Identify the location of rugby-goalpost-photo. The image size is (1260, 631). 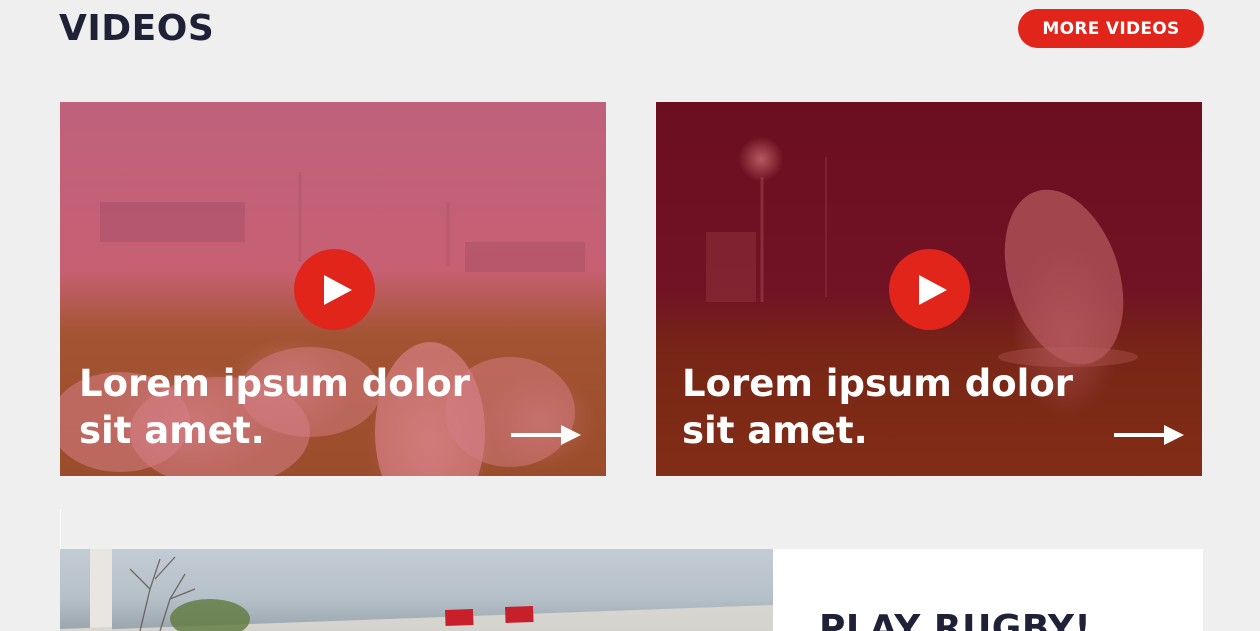
(416, 590).